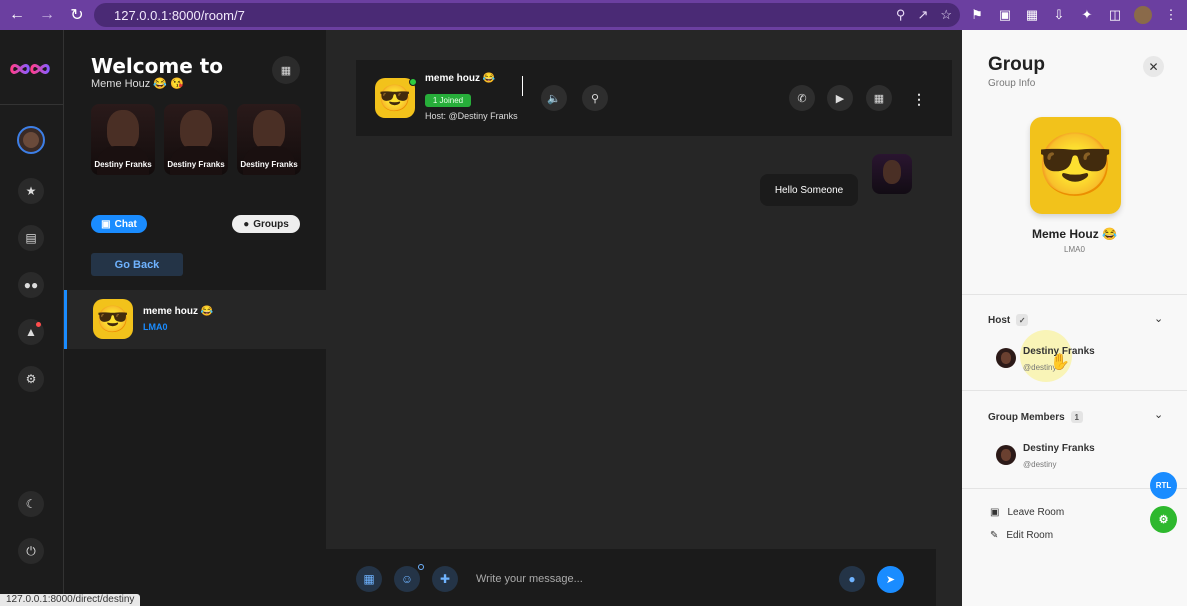 The height and width of the screenshot is (606, 1187). I want to click on message-composer: ▦ ☺ ✚ ● ➤, so click(631, 577).